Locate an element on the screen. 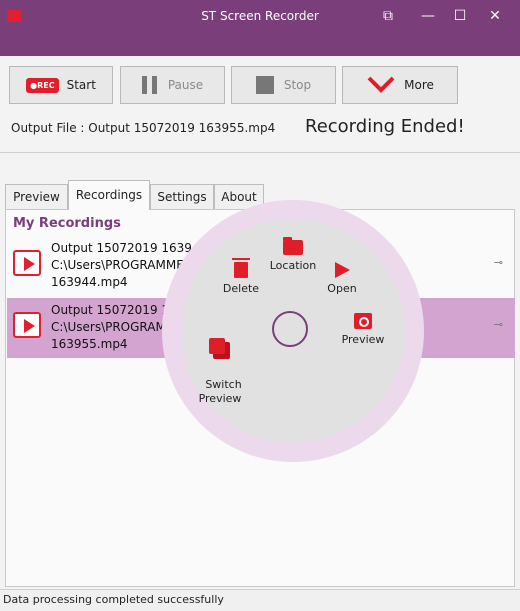 The width and height of the screenshot is (520, 611). menu-item-open: Open is located at coordinates (342, 279).